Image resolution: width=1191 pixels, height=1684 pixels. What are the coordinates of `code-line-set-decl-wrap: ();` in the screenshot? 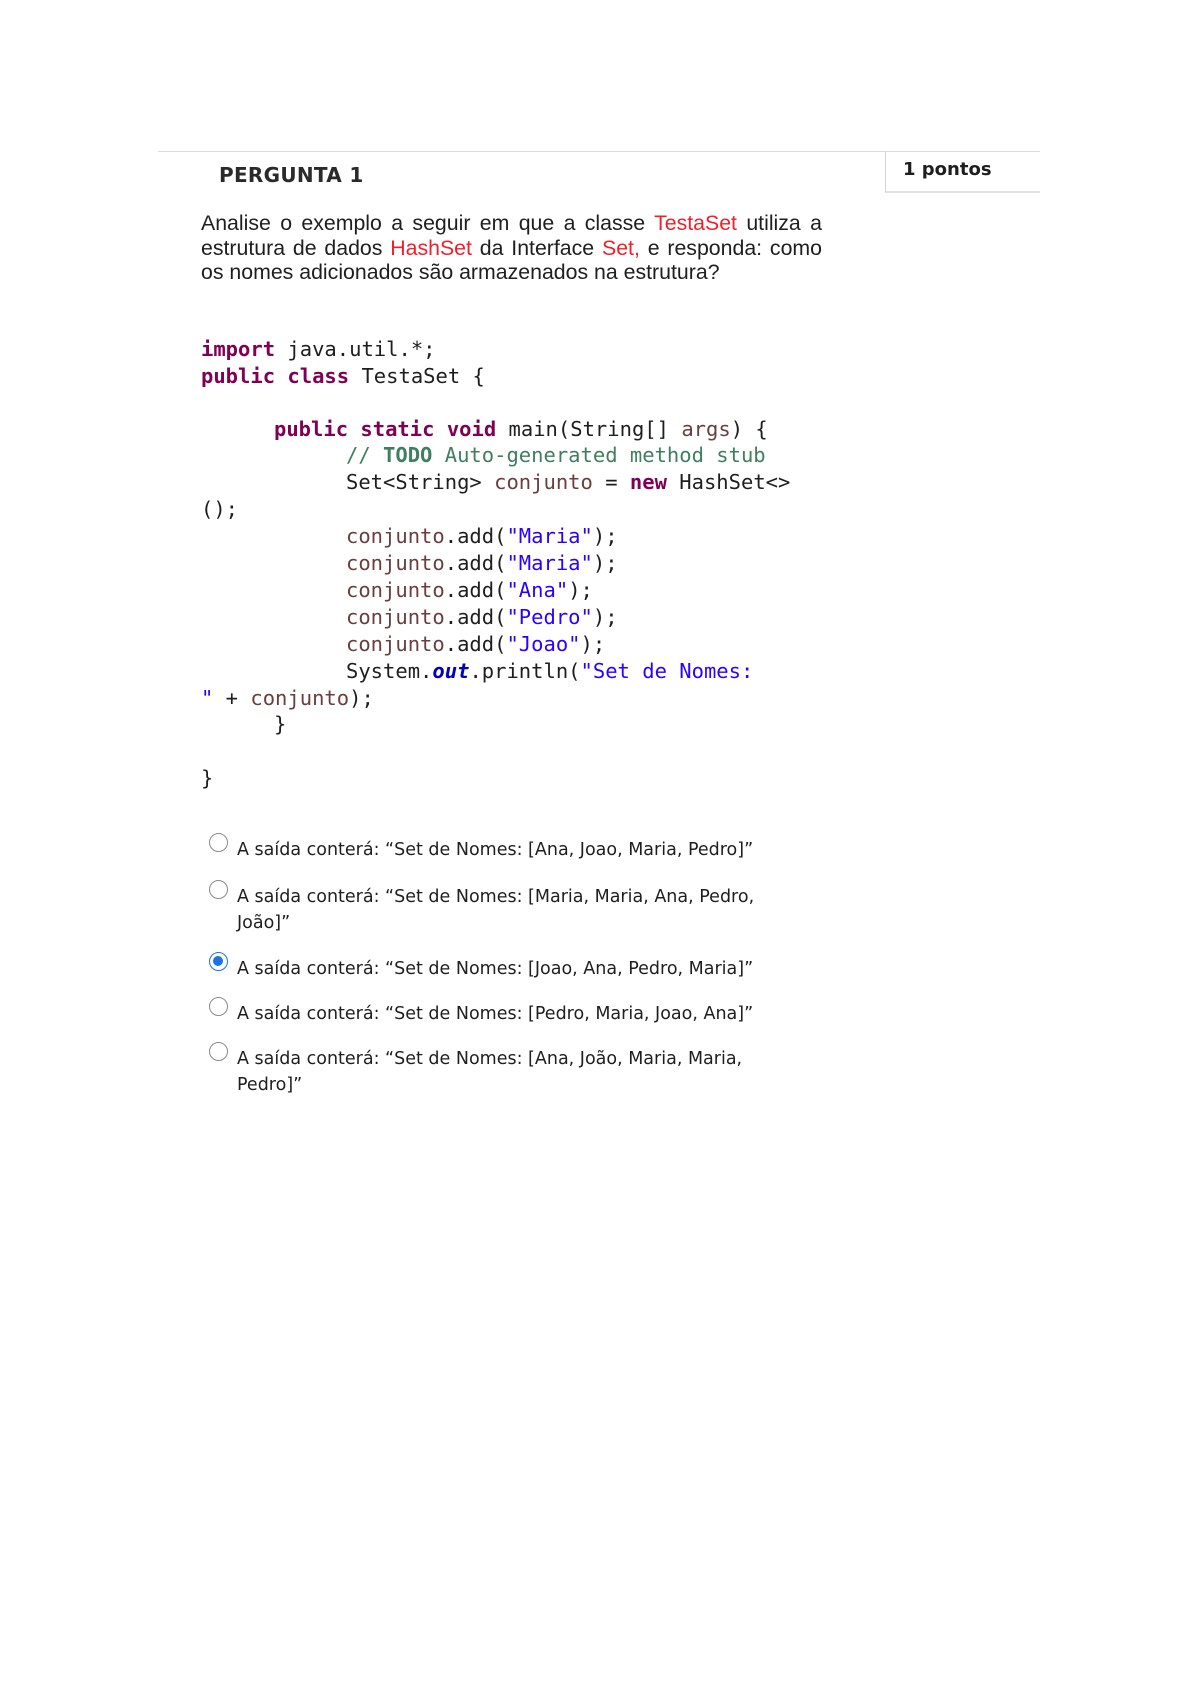 It's located at (220, 509).